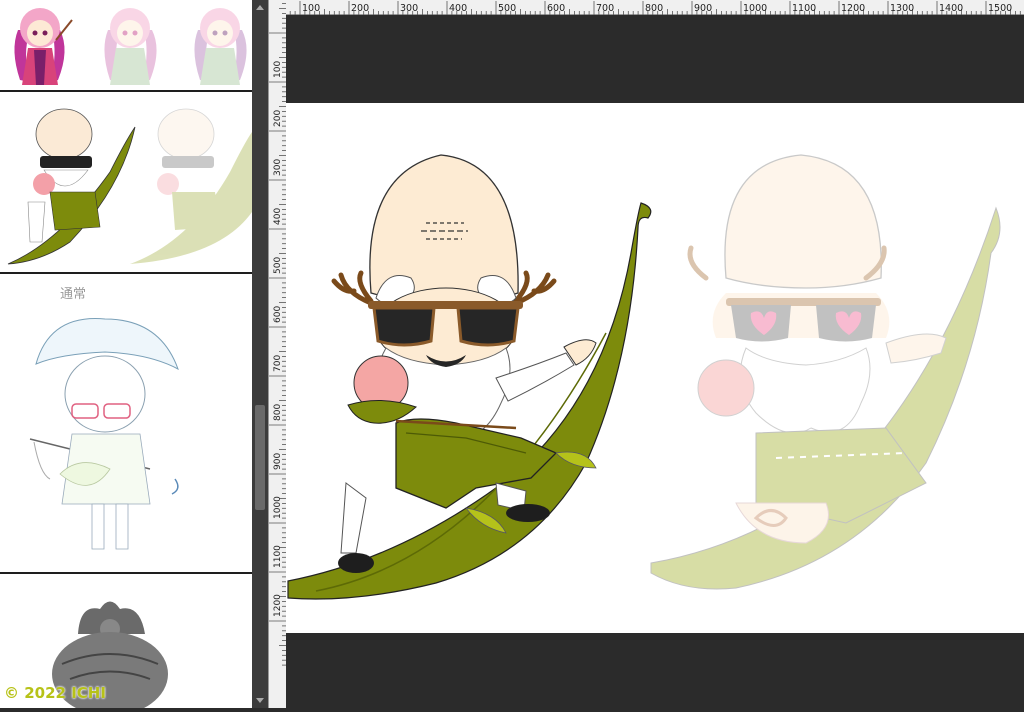  I want to click on copyright-text: © 2022 ICHI, so click(55, 693).